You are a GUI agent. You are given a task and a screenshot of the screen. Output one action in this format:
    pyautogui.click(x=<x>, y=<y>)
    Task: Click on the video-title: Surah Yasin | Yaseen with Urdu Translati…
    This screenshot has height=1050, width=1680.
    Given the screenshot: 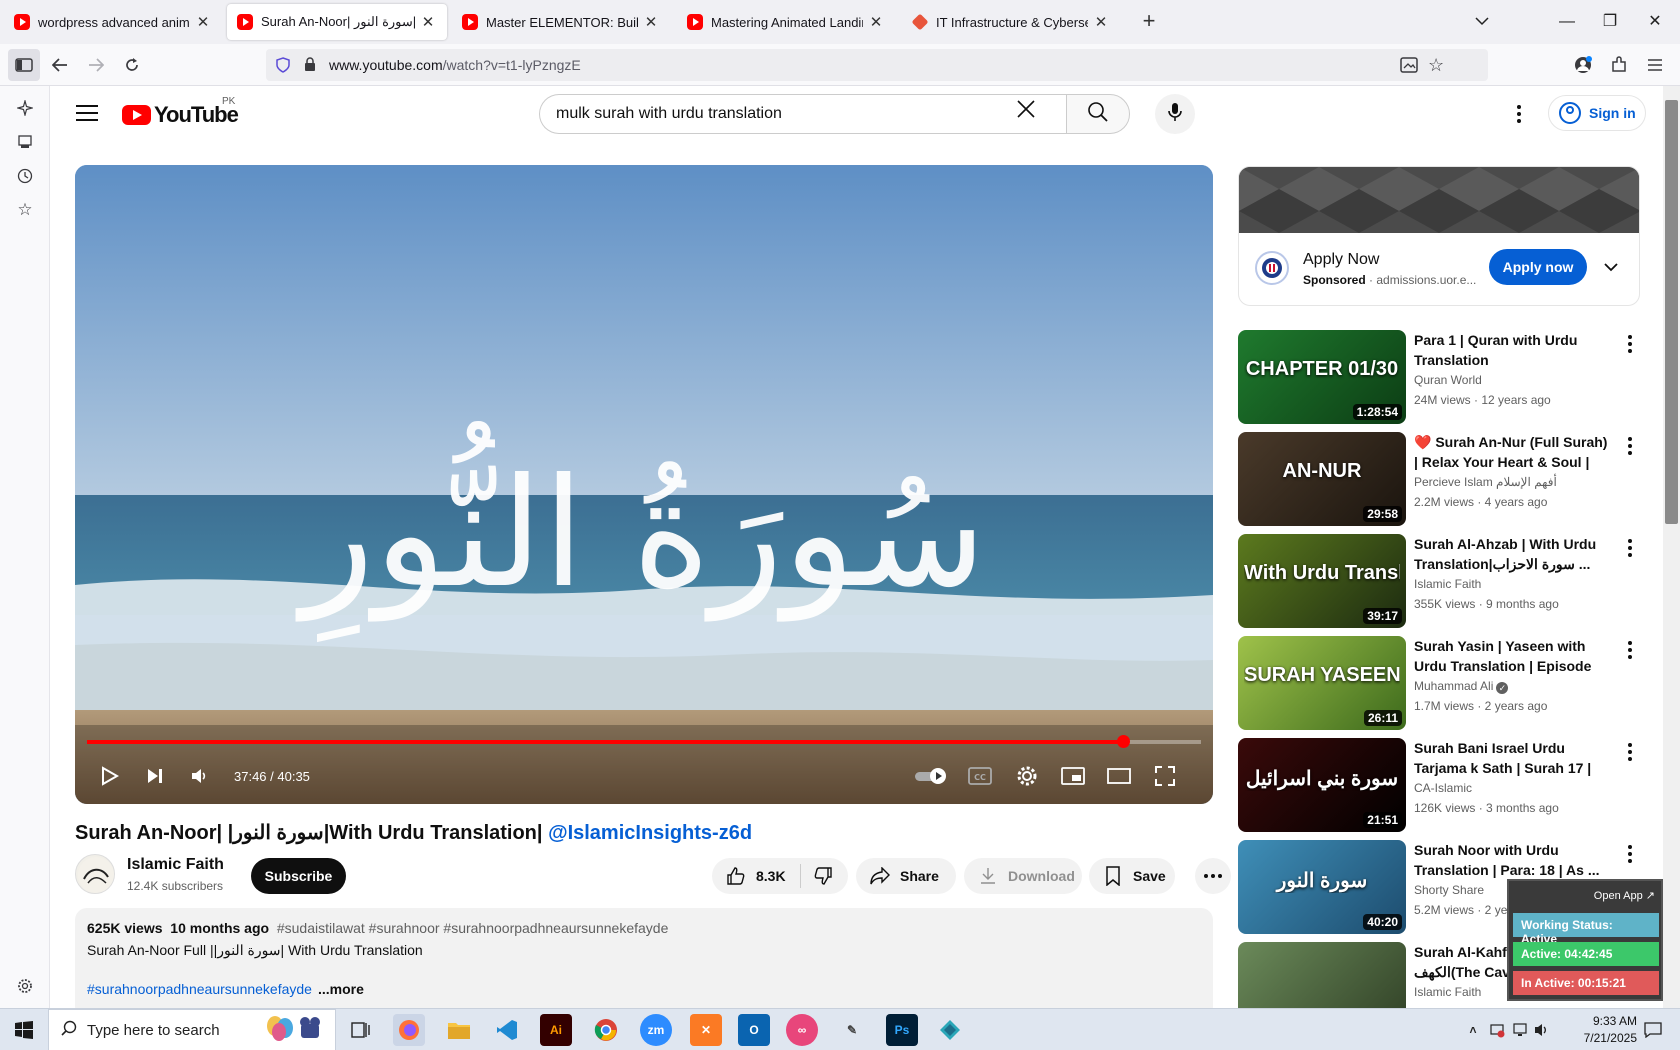 What is the action you would take?
    pyautogui.click(x=1514, y=656)
    